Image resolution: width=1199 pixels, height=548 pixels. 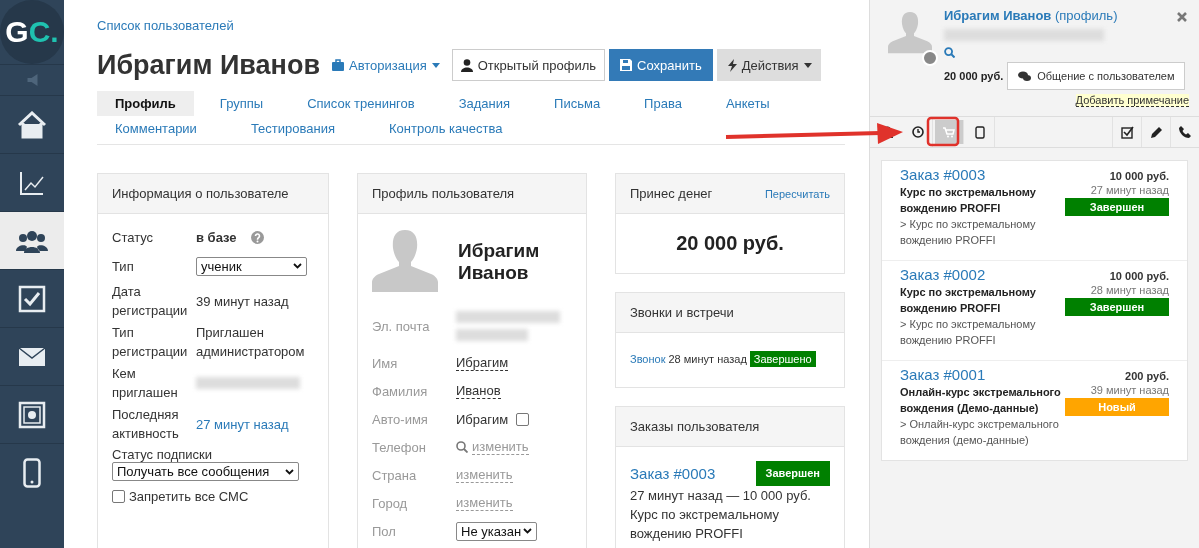 What do you see at coordinates (32, 32) in the screenshot?
I see `logo: GC.` at bounding box center [32, 32].